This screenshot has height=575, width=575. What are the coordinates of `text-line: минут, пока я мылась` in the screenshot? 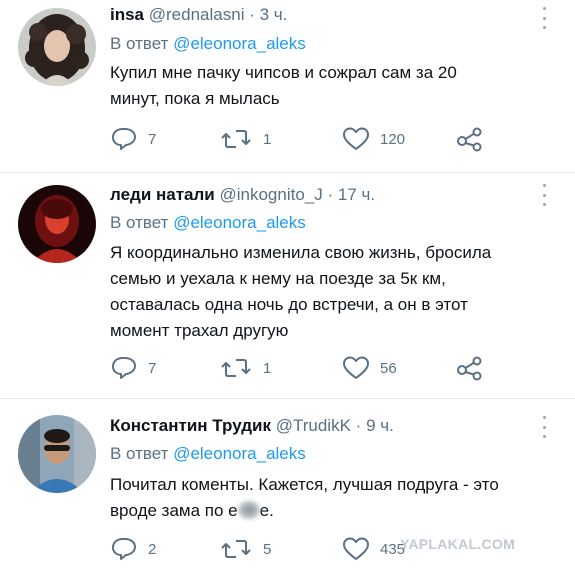 It's located at (195, 98).